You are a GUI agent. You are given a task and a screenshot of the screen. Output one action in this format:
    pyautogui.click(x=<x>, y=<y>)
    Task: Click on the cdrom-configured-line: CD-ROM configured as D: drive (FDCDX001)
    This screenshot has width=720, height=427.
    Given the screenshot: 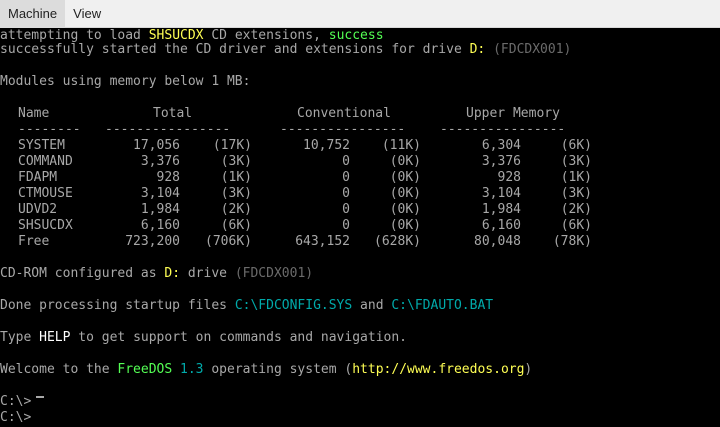 What is the action you would take?
    pyautogui.click(x=156, y=274)
    